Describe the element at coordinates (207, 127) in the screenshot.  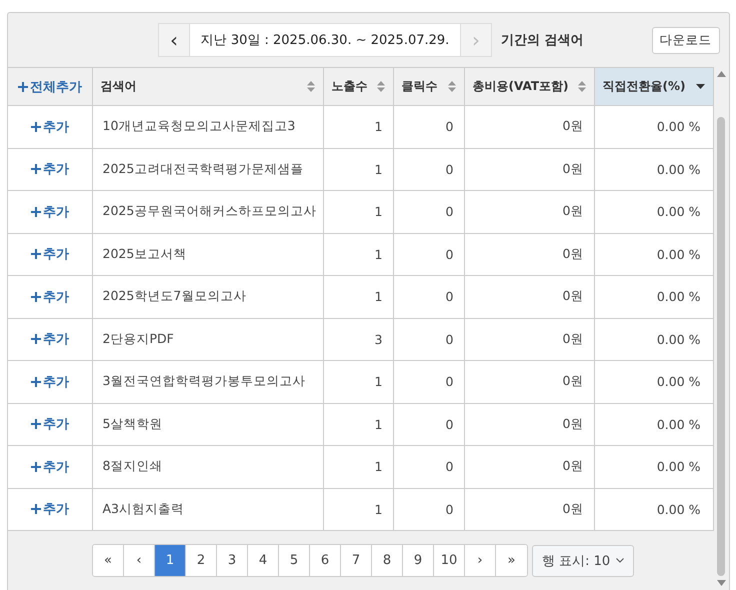
I see `keyword-cell: 10개년교육청모의고사문제집고3` at that location.